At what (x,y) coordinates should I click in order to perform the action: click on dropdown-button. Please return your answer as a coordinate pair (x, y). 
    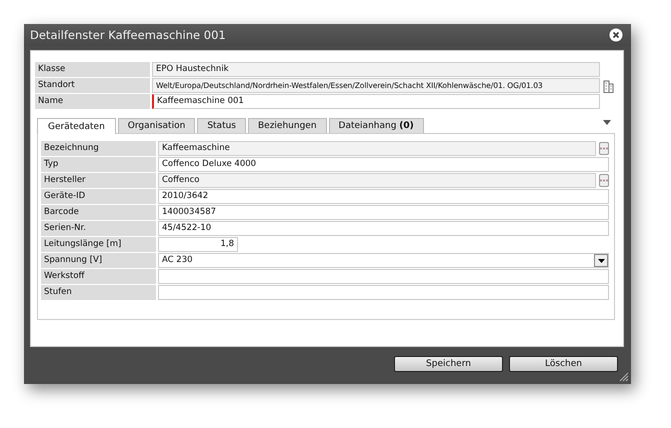
    Looking at the image, I should click on (601, 260).